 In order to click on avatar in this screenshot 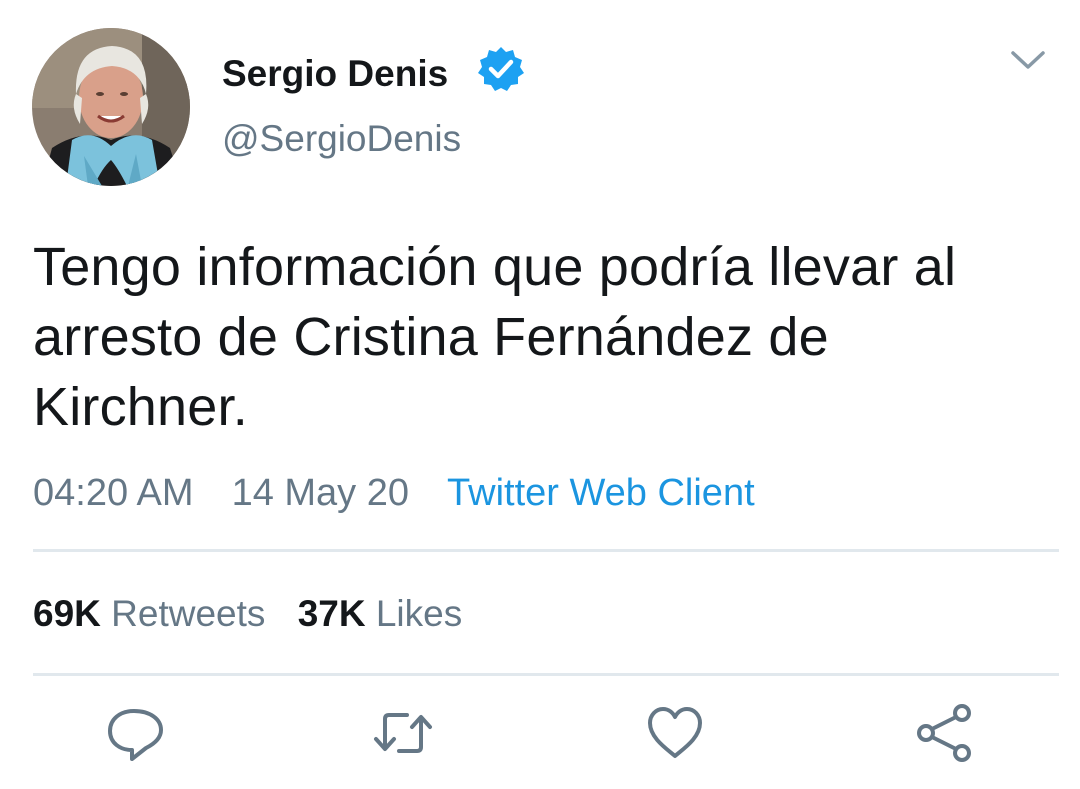, I will do `click(111, 107)`.